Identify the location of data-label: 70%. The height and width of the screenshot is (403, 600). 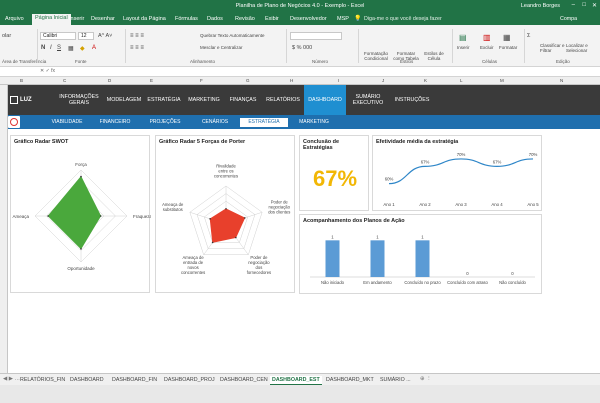
(461, 154).